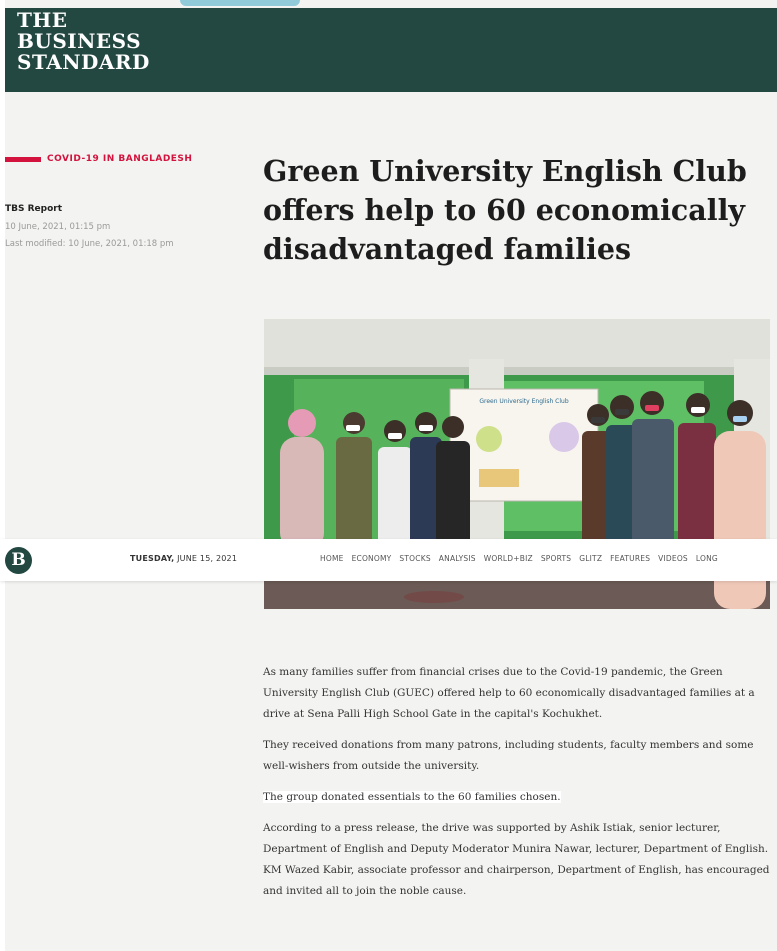  Describe the element at coordinates (42, 20) in the screenshot. I see `logo-line-1: THE` at that location.